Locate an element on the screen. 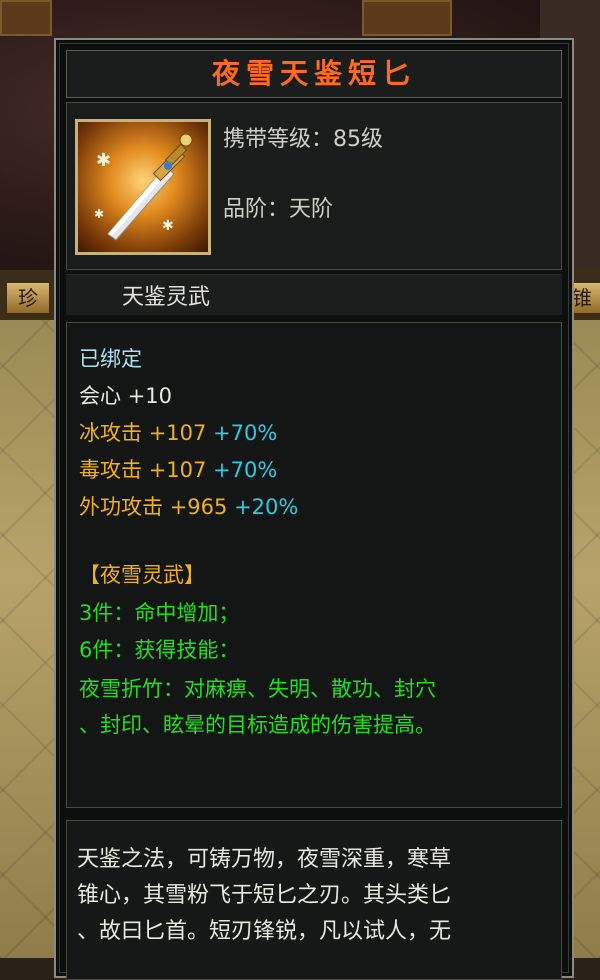 This screenshot has height=980, width=600. set-bonus-6-piece: 6件：获得技能： is located at coordinates (159, 650).